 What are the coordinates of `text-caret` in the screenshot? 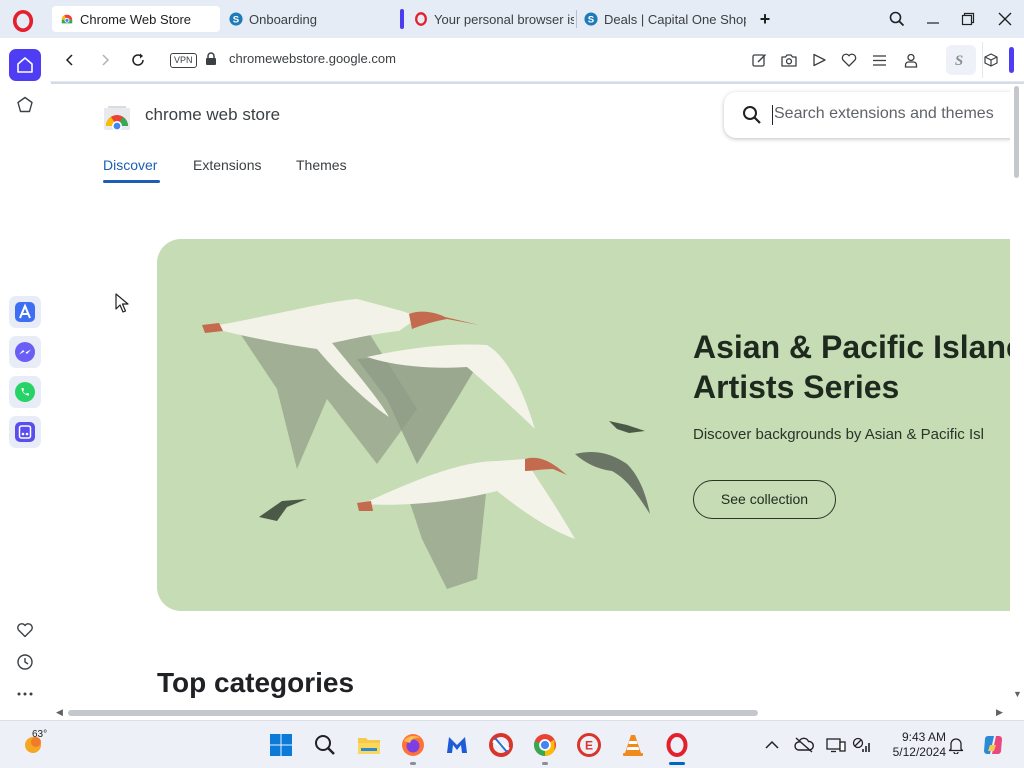 It's located at (772, 115).